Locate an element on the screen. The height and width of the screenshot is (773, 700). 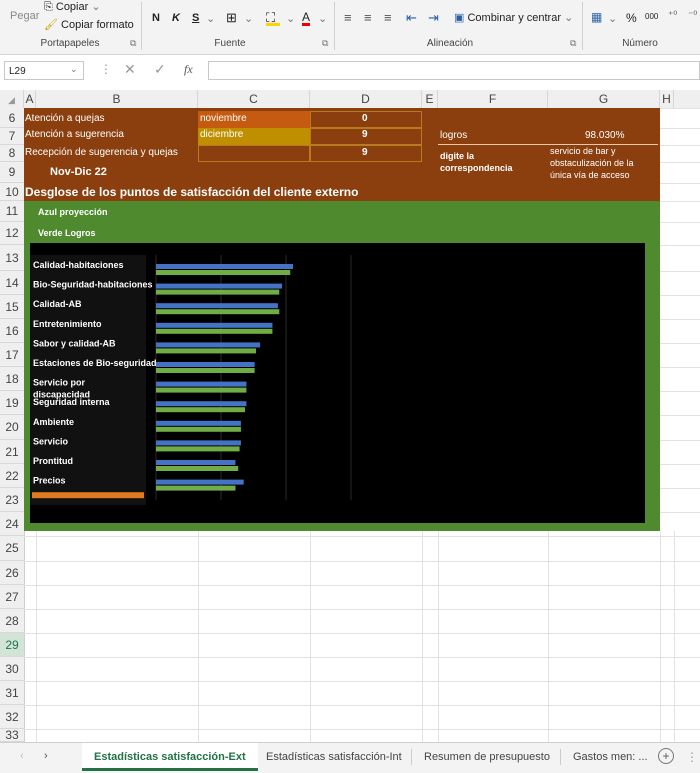
insert-function-button: fx is located at coordinates (188, 69).